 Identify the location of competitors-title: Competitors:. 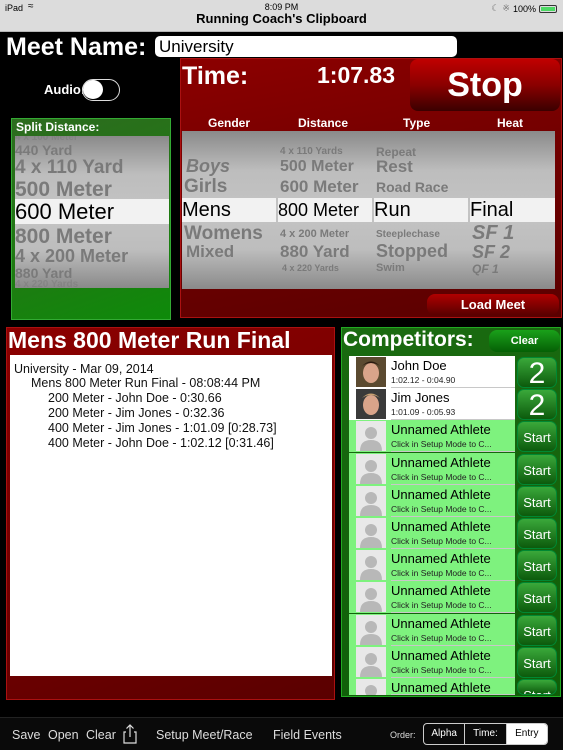
(408, 339).